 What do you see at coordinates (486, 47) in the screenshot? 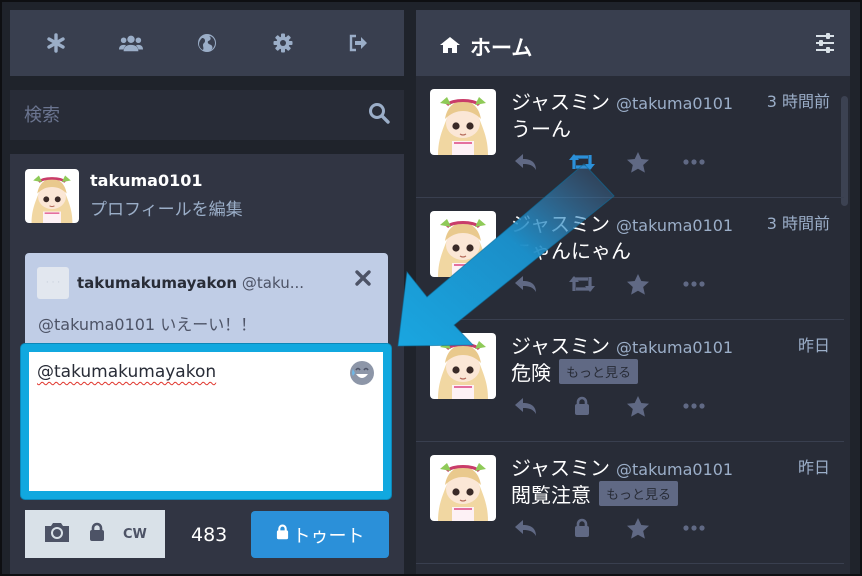
I see `column-title: ホーム` at bounding box center [486, 47].